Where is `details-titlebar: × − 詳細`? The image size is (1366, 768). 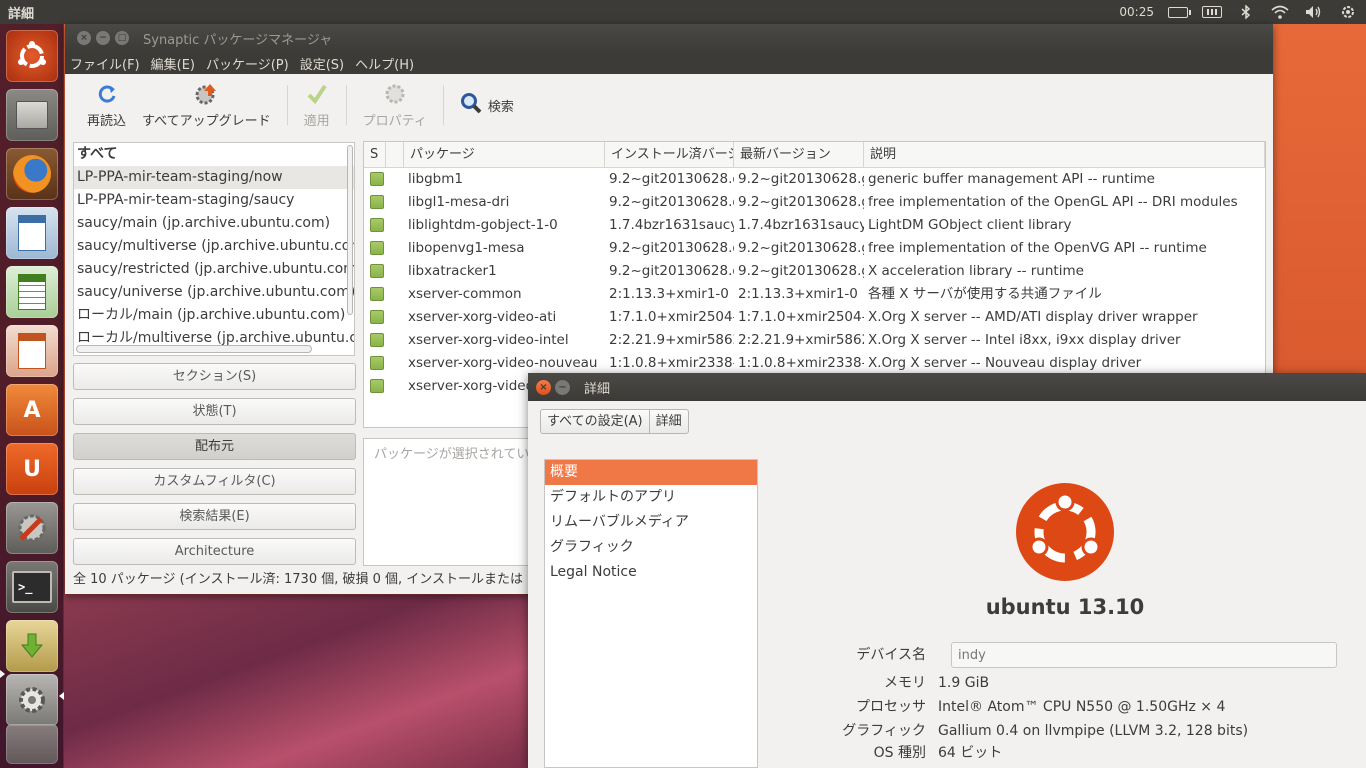 details-titlebar: × − 詳細 is located at coordinates (947, 387).